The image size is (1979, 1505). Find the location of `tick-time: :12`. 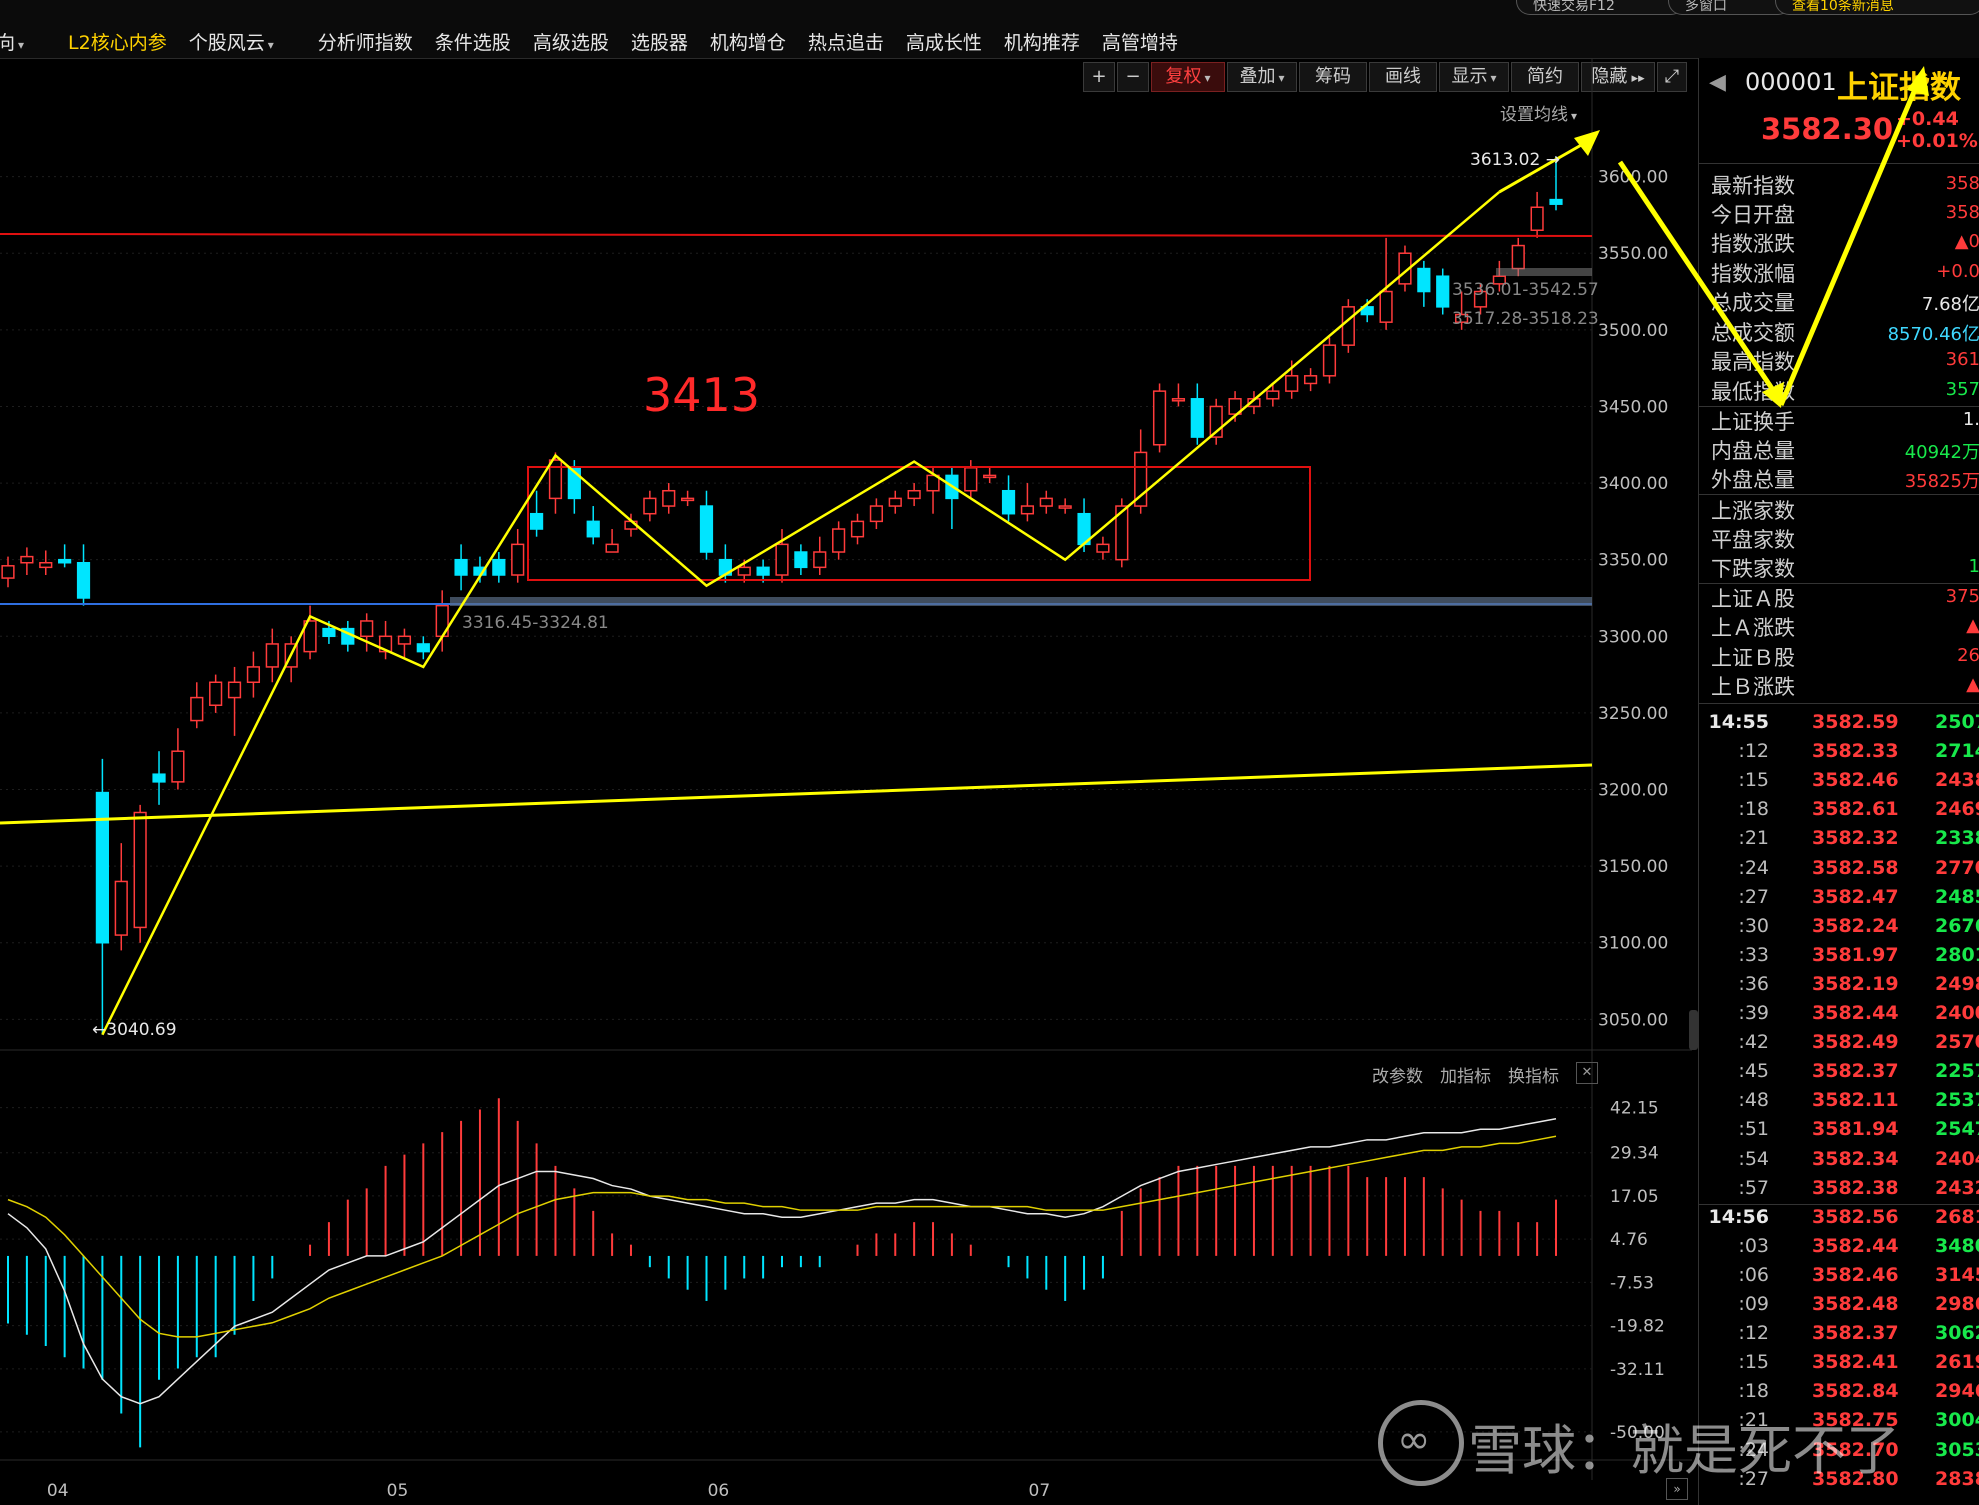

tick-time: :12 is located at coordinates (1753, 1333).